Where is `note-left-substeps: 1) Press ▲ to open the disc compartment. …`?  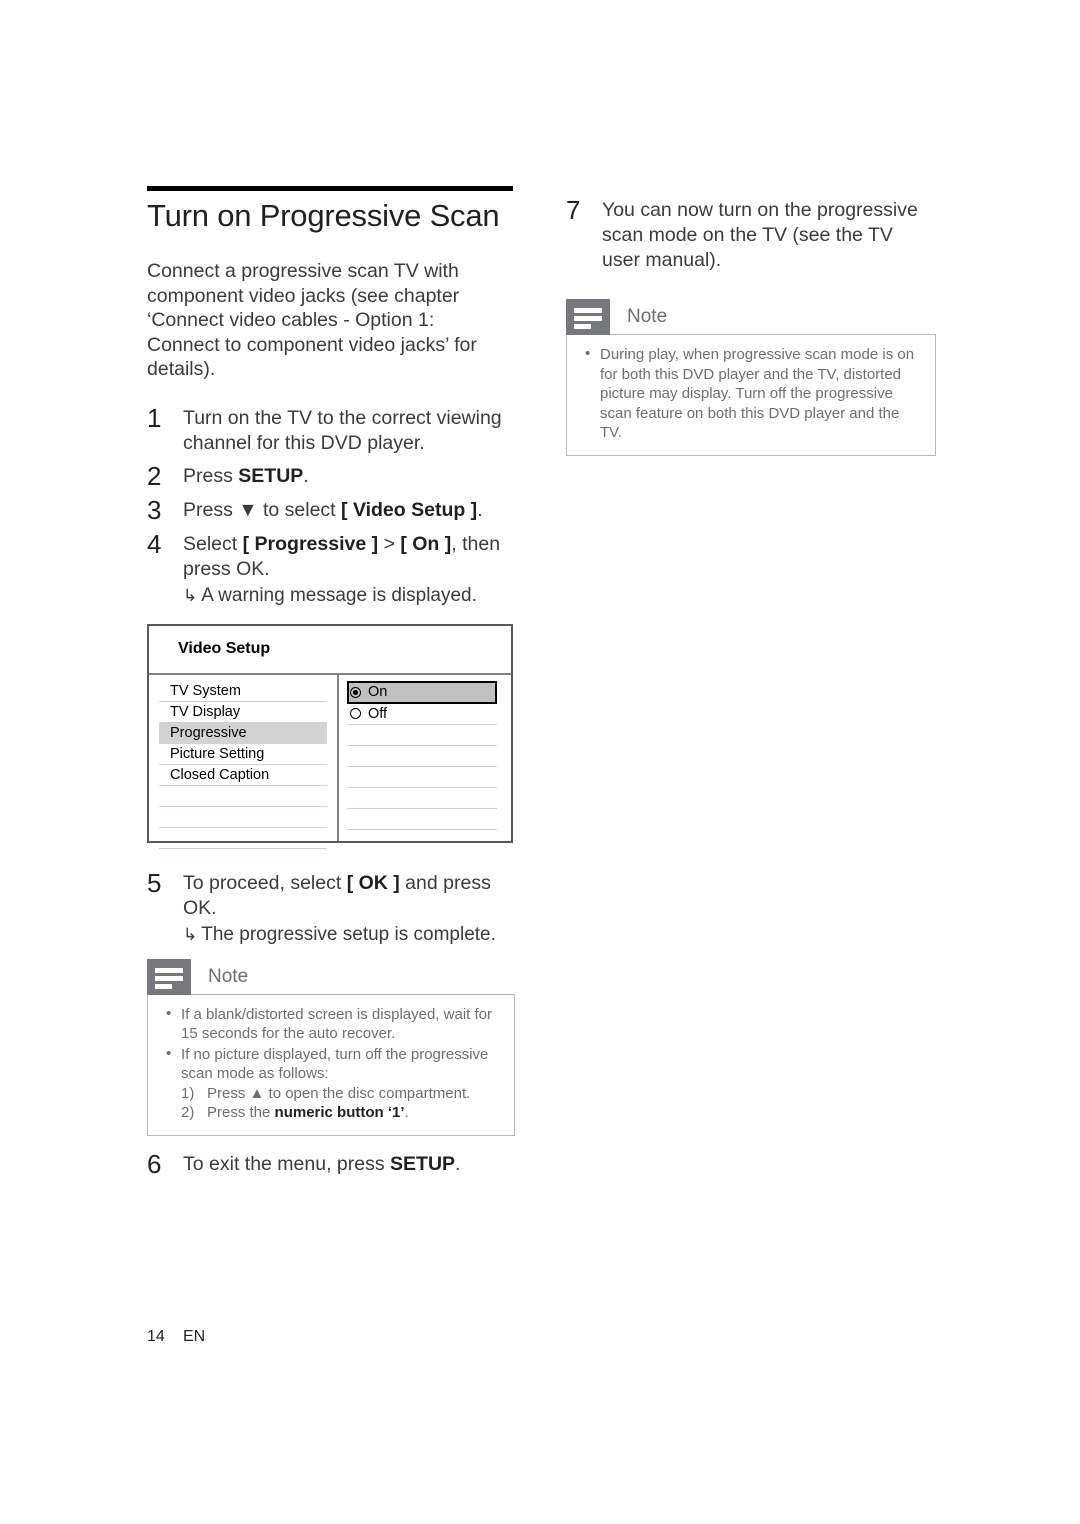
note-left-substeps: 1) Press ▲ to open the disc compartment. … is located at coordinates (340, 1103).